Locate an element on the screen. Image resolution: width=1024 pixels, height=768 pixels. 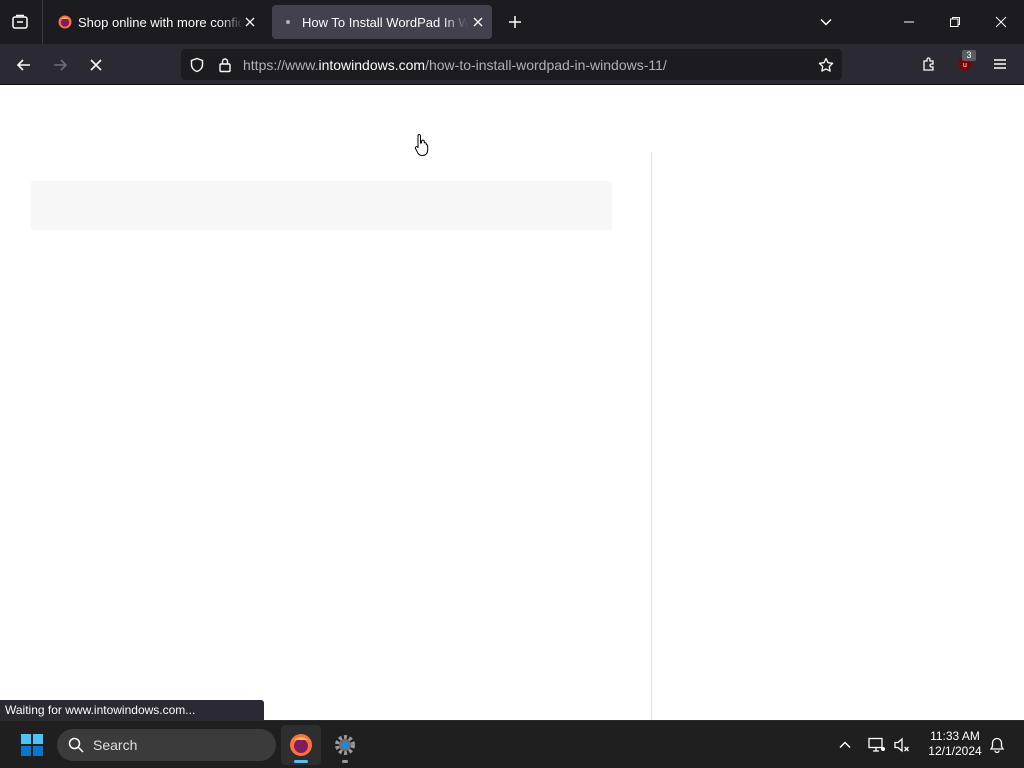
list-all-tabs-button is located at coordinates (826, 22).